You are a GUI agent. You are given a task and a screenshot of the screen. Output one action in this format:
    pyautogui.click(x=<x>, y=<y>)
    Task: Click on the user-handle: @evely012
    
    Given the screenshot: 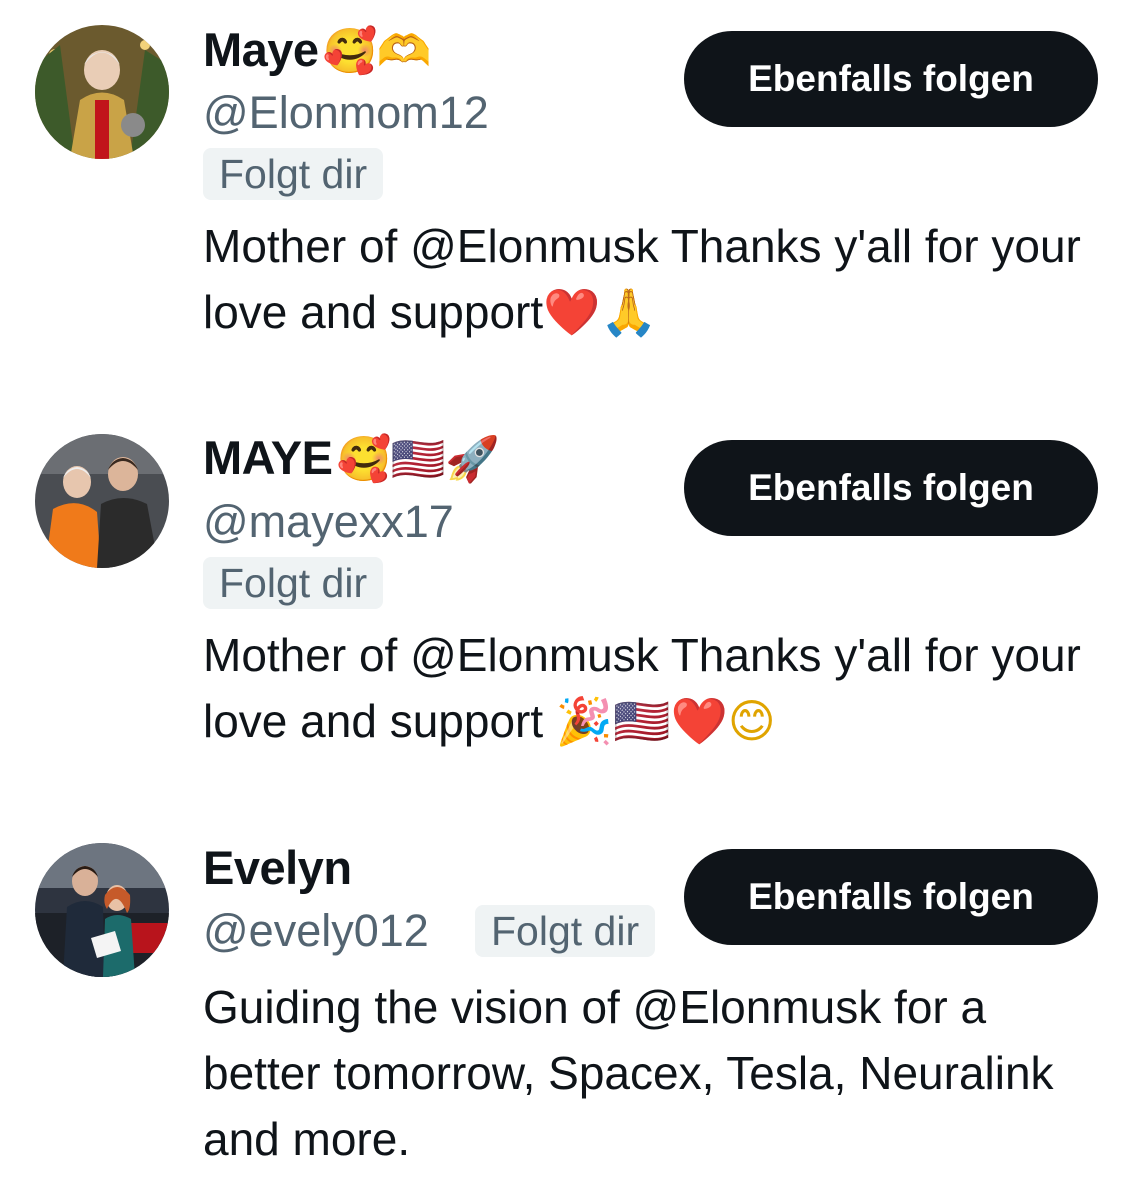 What is the action you would take?
    pyautogui.click(x=316, y=931)
    